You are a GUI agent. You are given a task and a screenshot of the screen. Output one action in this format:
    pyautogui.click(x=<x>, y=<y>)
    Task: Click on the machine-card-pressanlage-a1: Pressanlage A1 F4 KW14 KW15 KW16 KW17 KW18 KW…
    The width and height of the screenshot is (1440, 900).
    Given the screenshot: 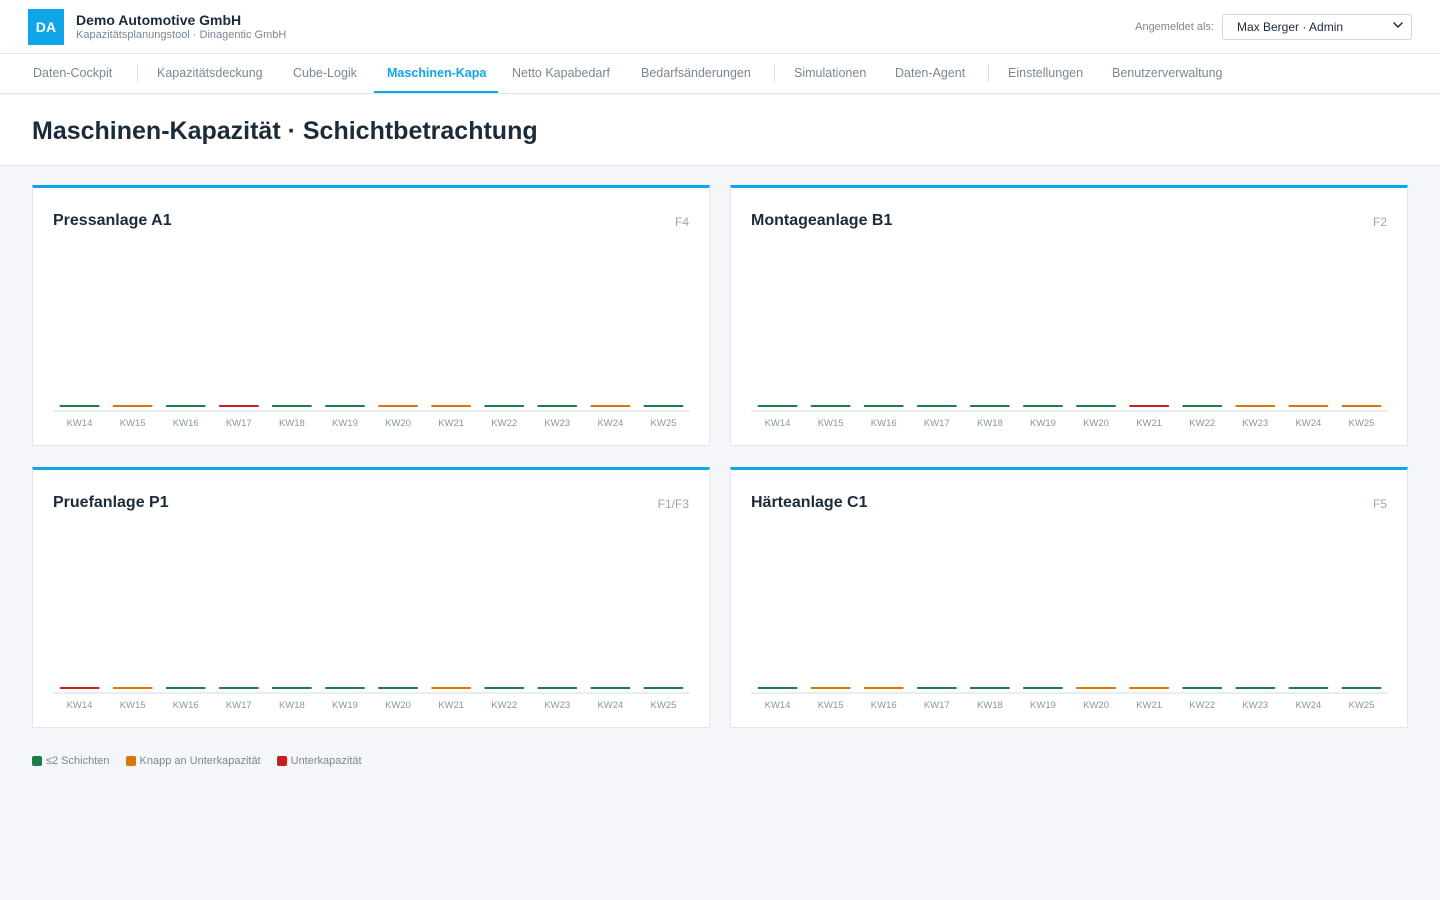 What is the action you would take?
    pyautogui.click(x=371, y=315)
    